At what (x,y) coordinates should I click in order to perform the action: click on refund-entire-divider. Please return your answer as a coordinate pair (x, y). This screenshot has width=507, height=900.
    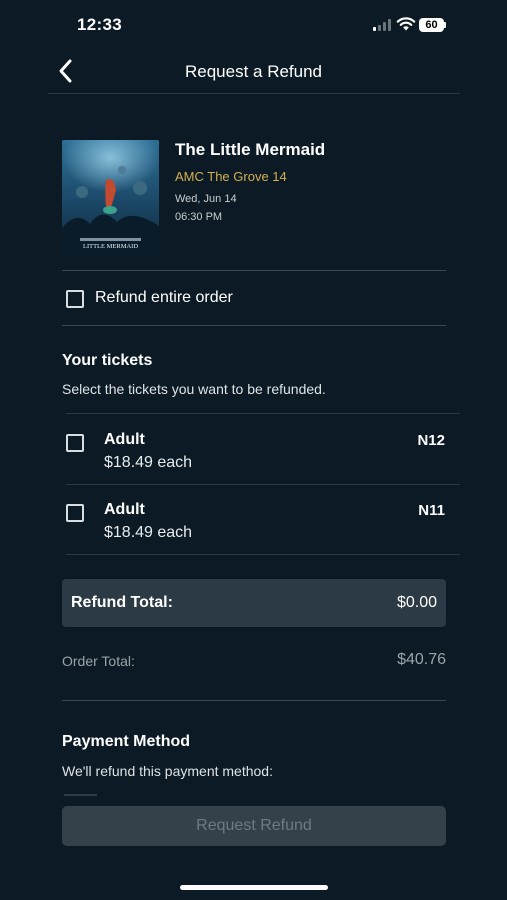
    Looking at the image, I should click on (254, 325).